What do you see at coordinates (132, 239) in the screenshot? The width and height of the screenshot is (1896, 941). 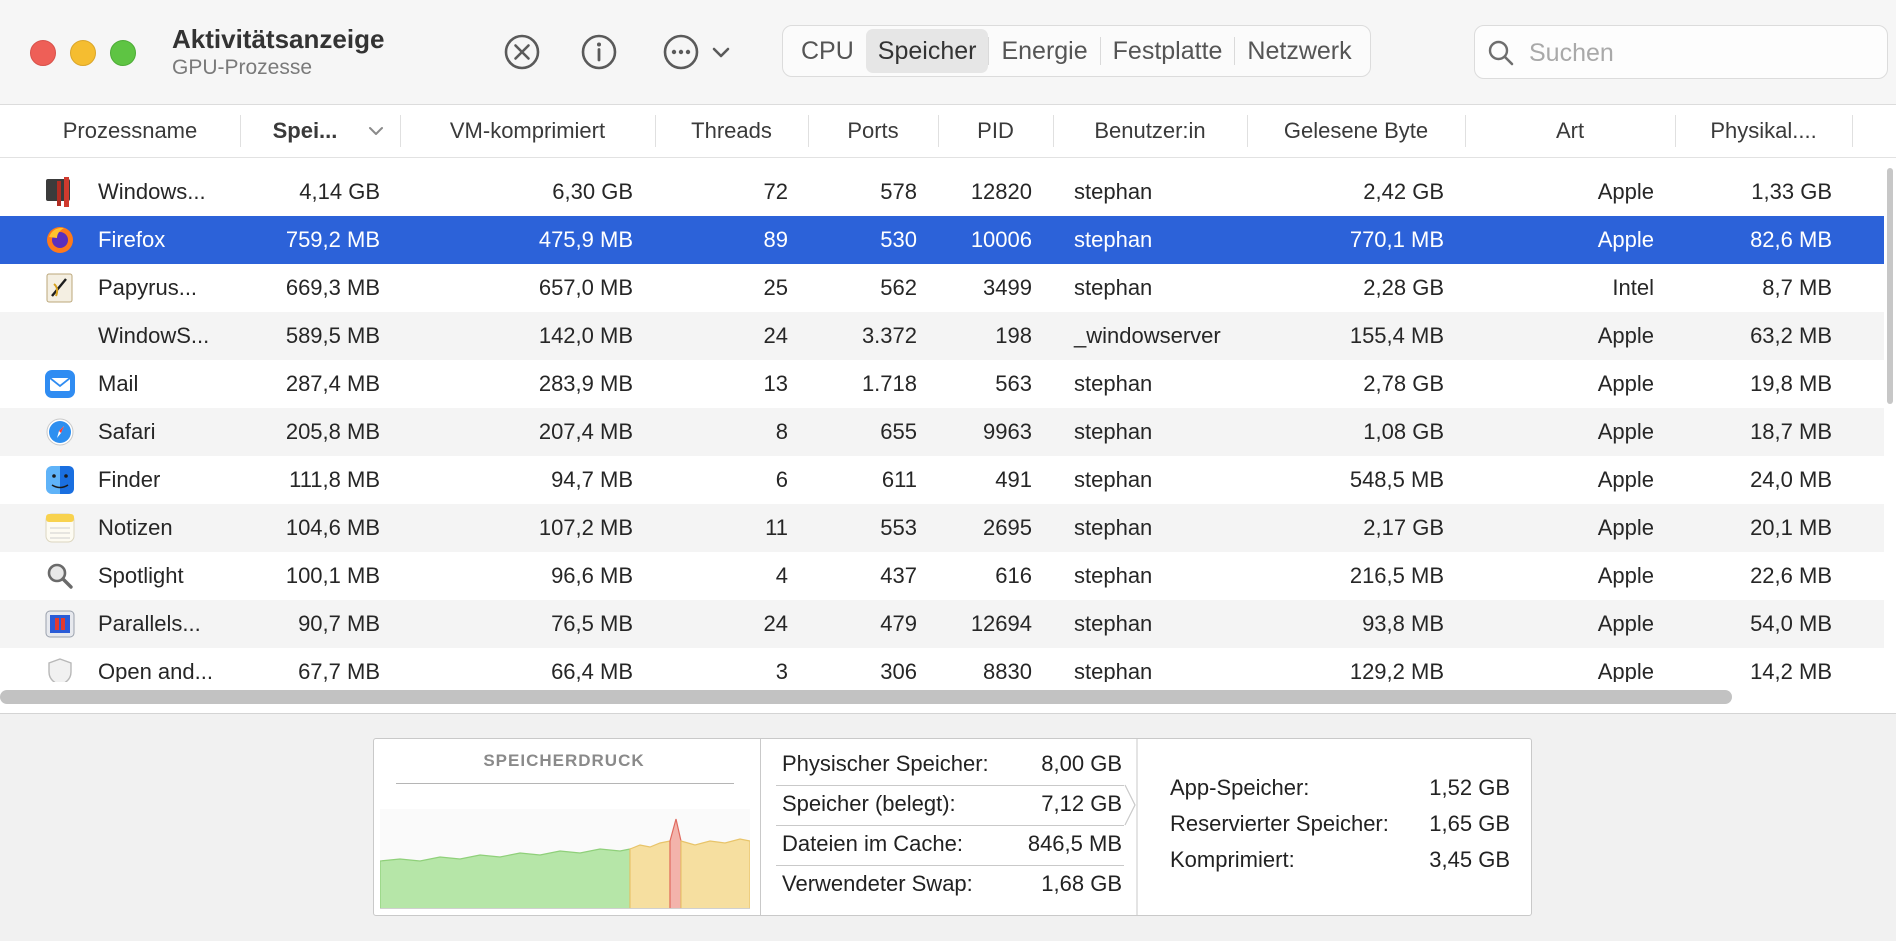 I see `process-name: Firefox` at bounding box center [132, 239].